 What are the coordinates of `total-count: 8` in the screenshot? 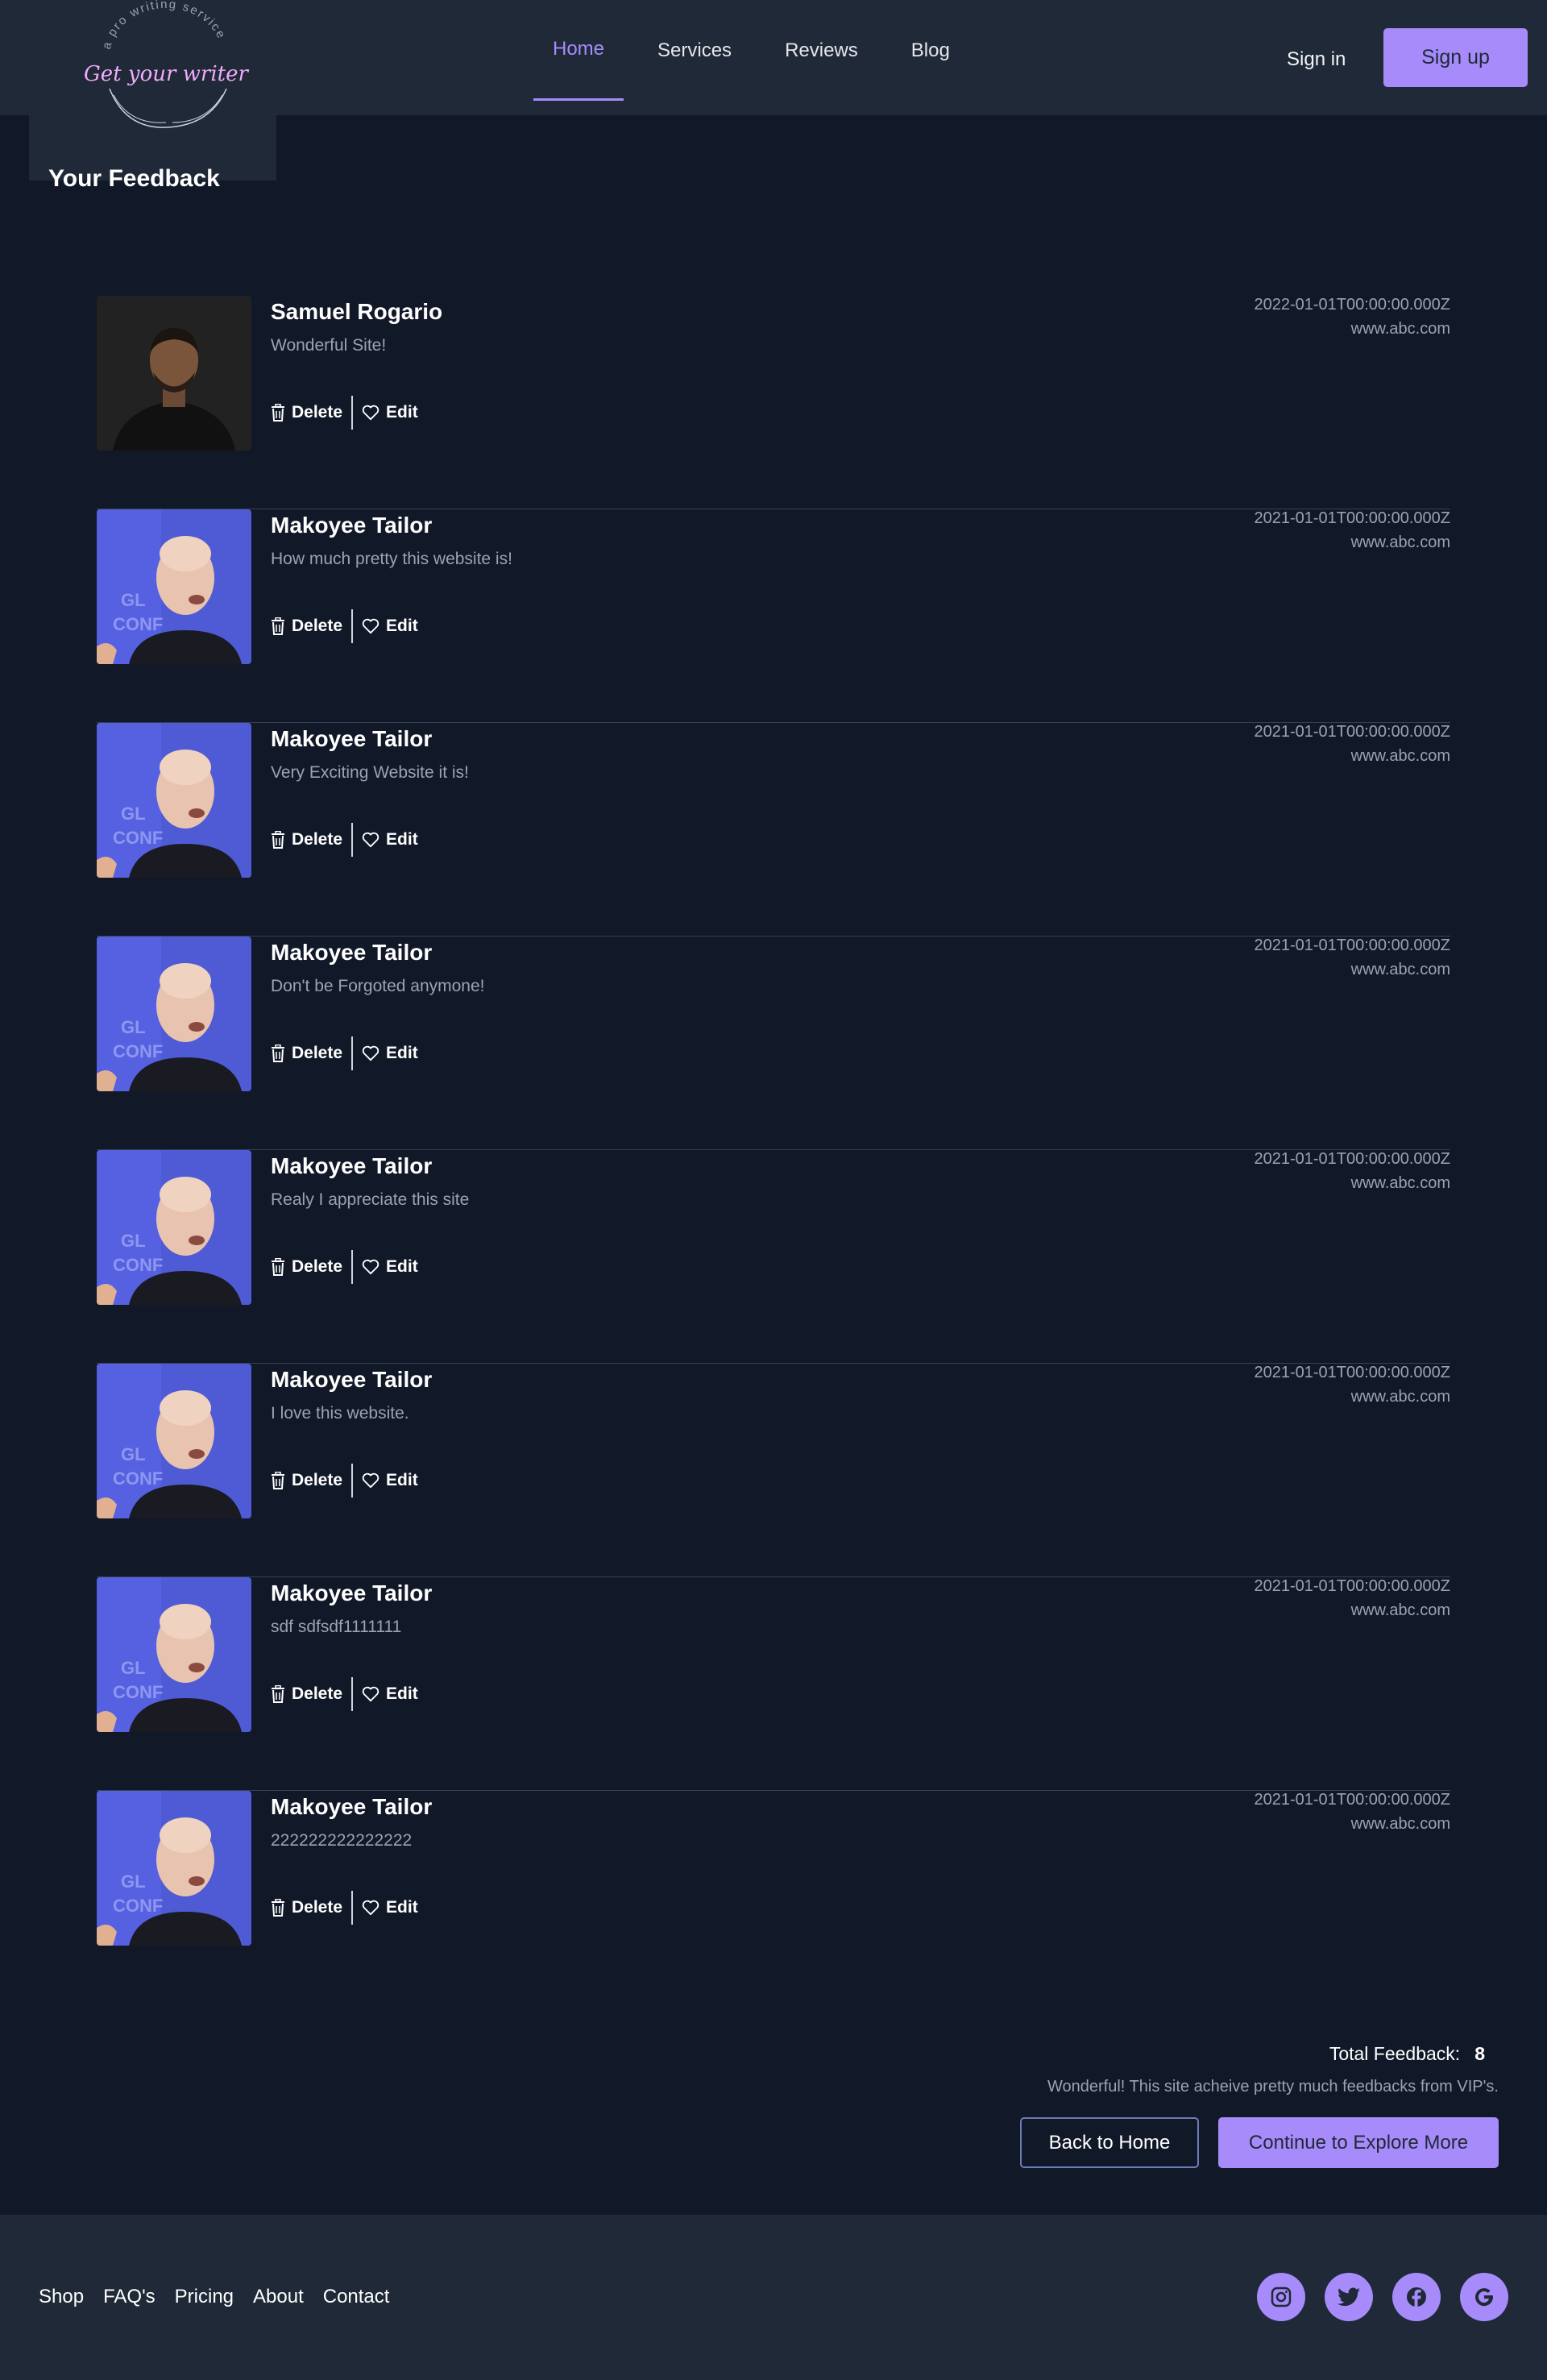 It's located at (1480, 2053).